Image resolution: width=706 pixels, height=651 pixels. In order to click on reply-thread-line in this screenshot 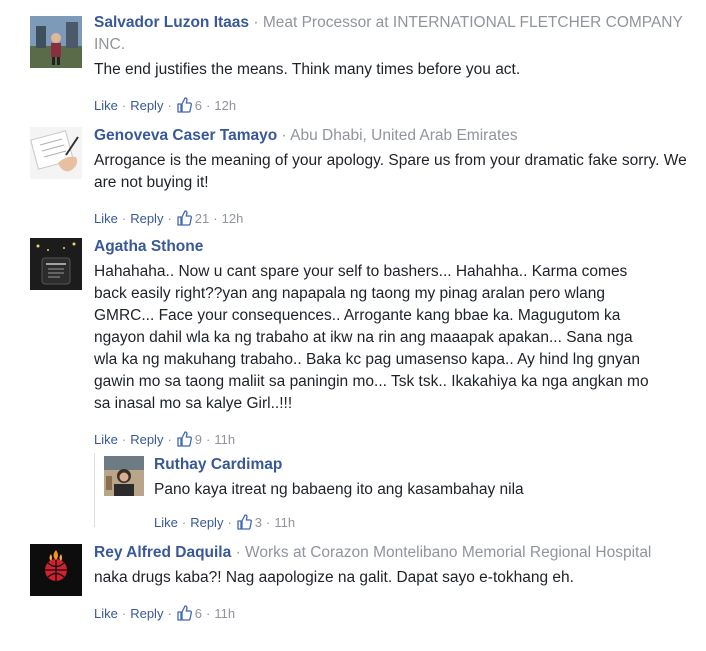, I will do `click(94, 490)`.